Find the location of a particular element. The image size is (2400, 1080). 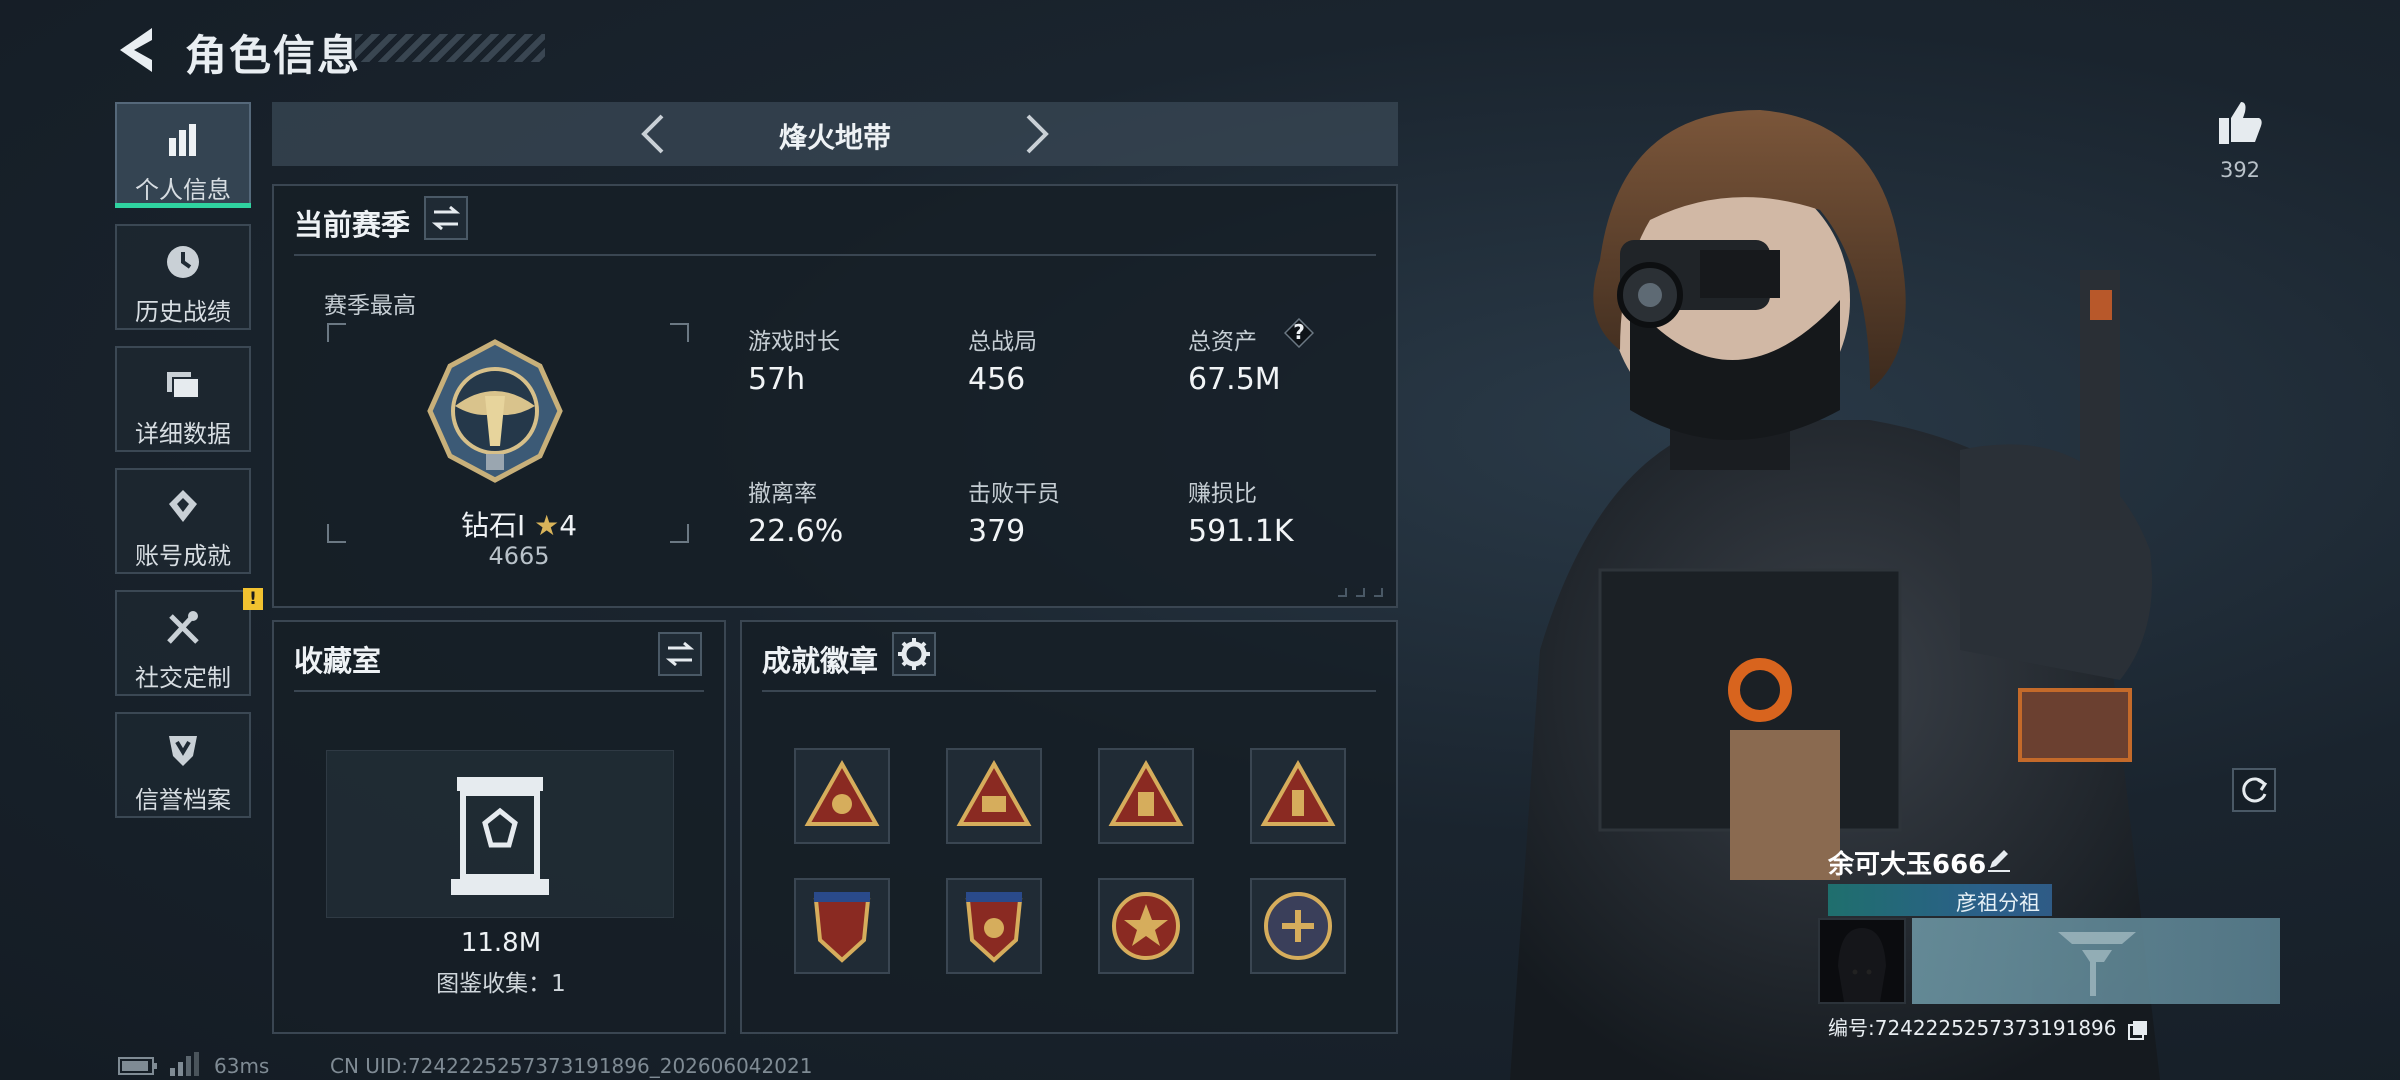

ping-display: 63ms is located at coordinates (242, 1066).